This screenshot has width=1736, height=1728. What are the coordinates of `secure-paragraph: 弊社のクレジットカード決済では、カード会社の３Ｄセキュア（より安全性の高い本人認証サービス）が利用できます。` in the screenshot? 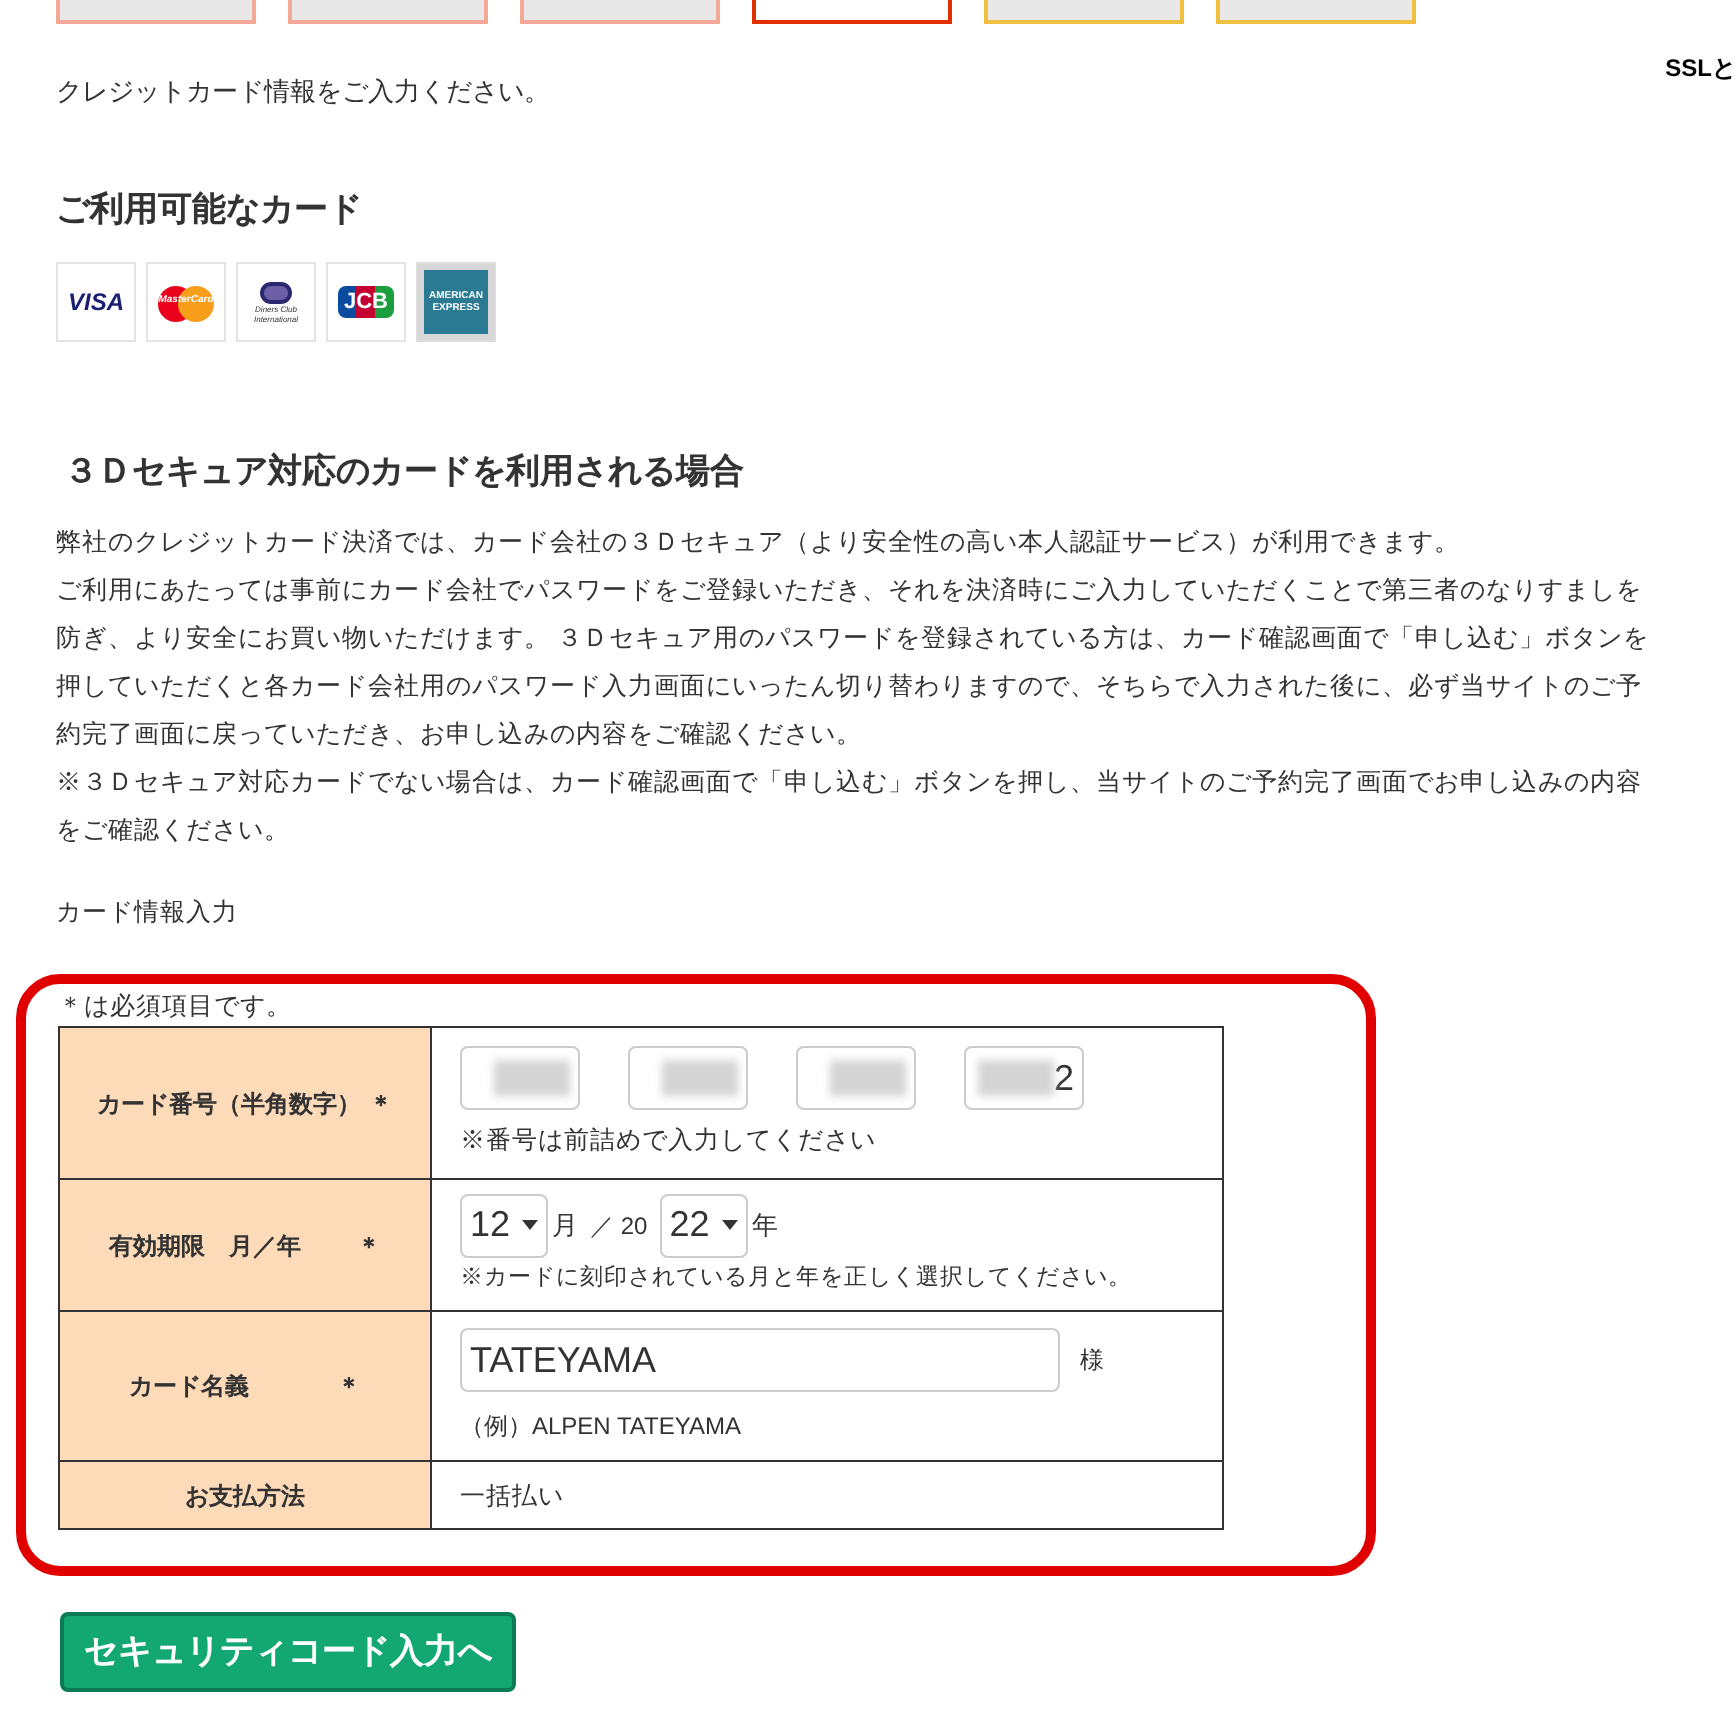 It's located at (759, 542).